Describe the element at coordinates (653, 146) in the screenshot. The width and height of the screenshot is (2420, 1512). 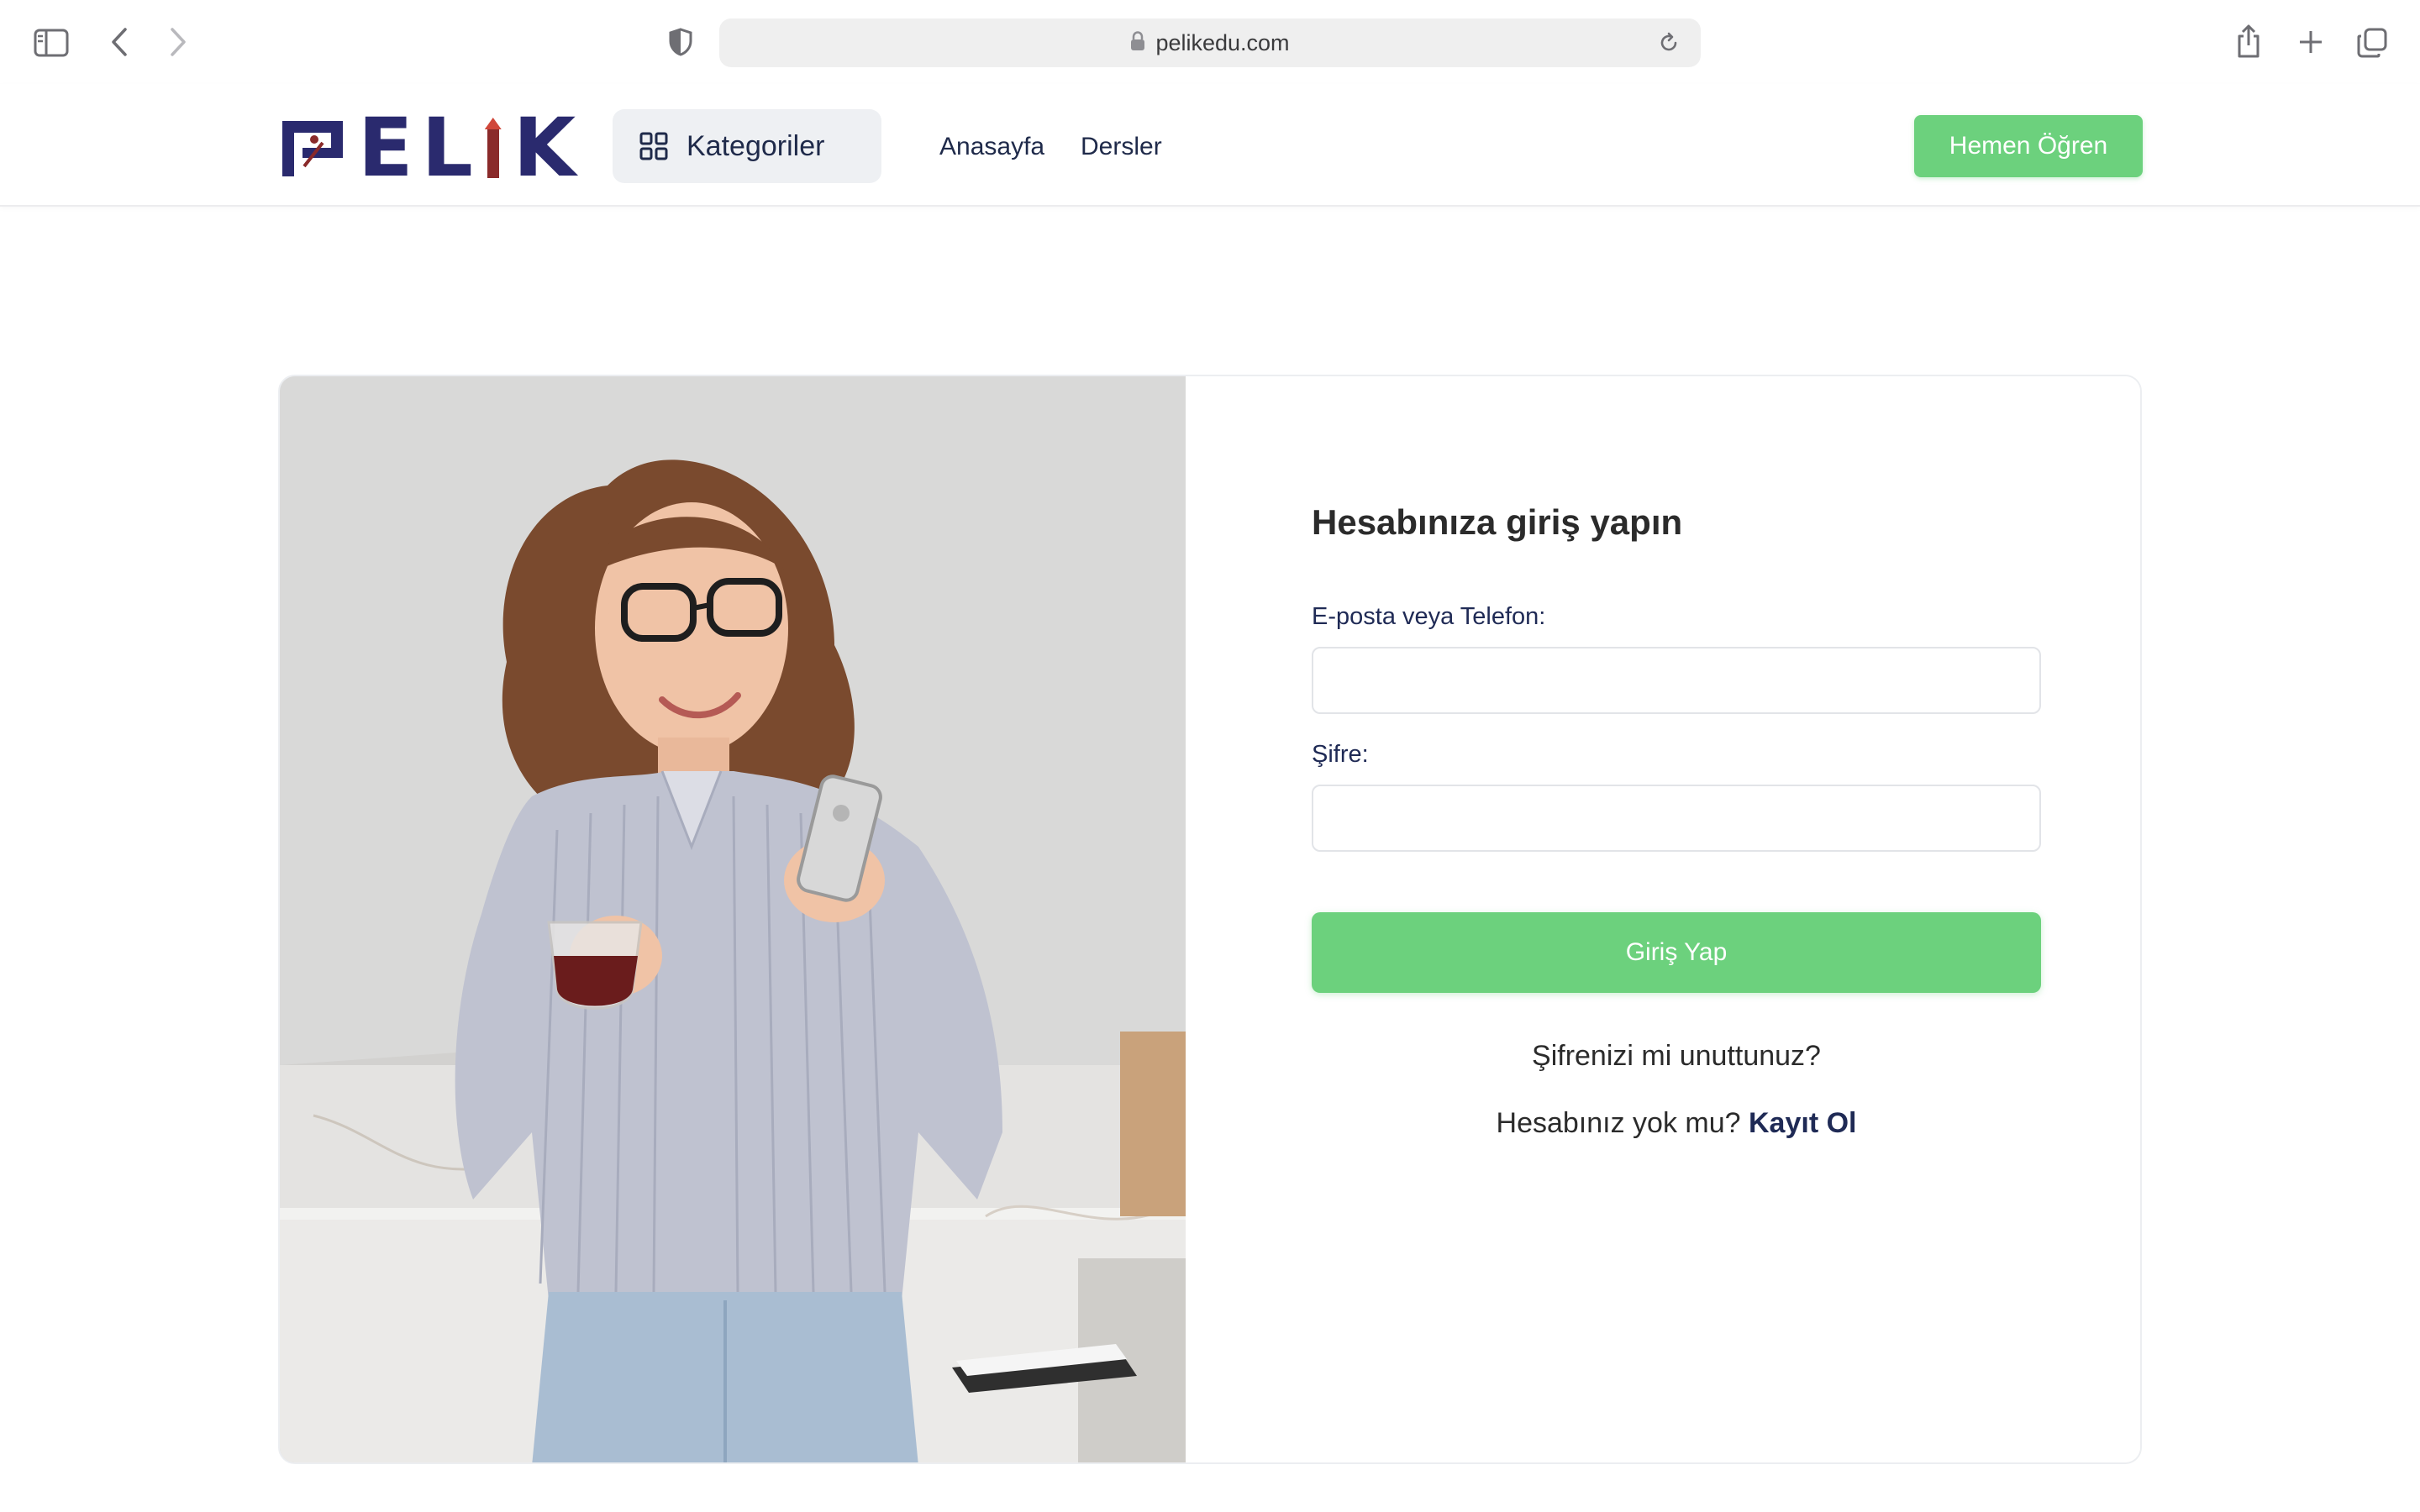
I see `grid-icon` at that location.